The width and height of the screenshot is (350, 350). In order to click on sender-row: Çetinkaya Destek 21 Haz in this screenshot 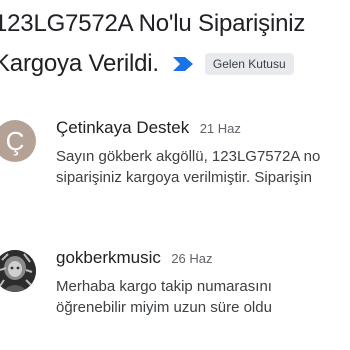, I will do `click(148, 128)`.